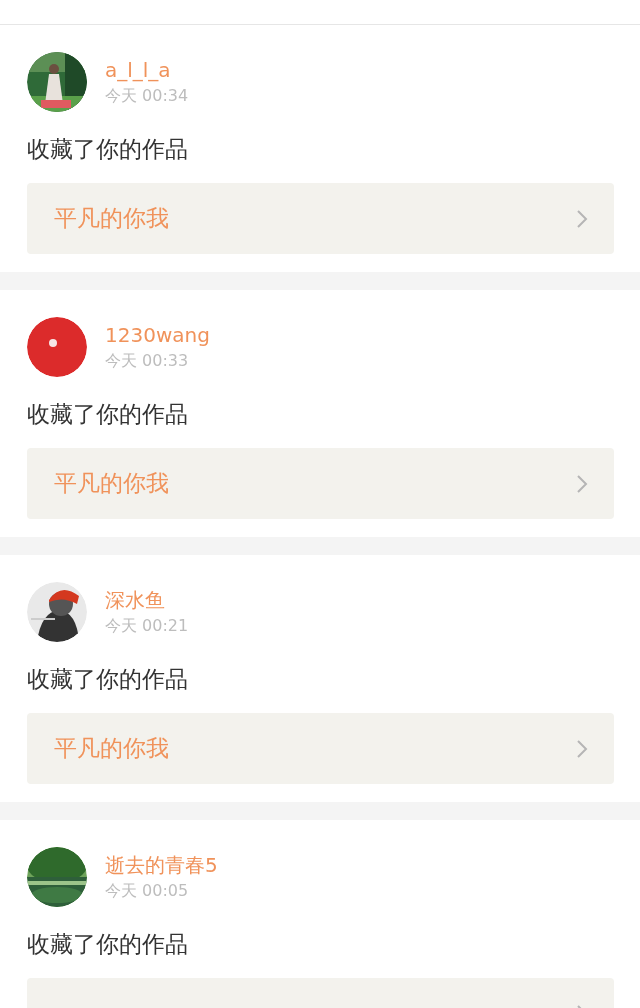 The height and width of the screenshot is (1008, 640). Describe the element at coordinates (147, 361) in the screenshot. I see `timestamp: 今天 00:33` at that location.